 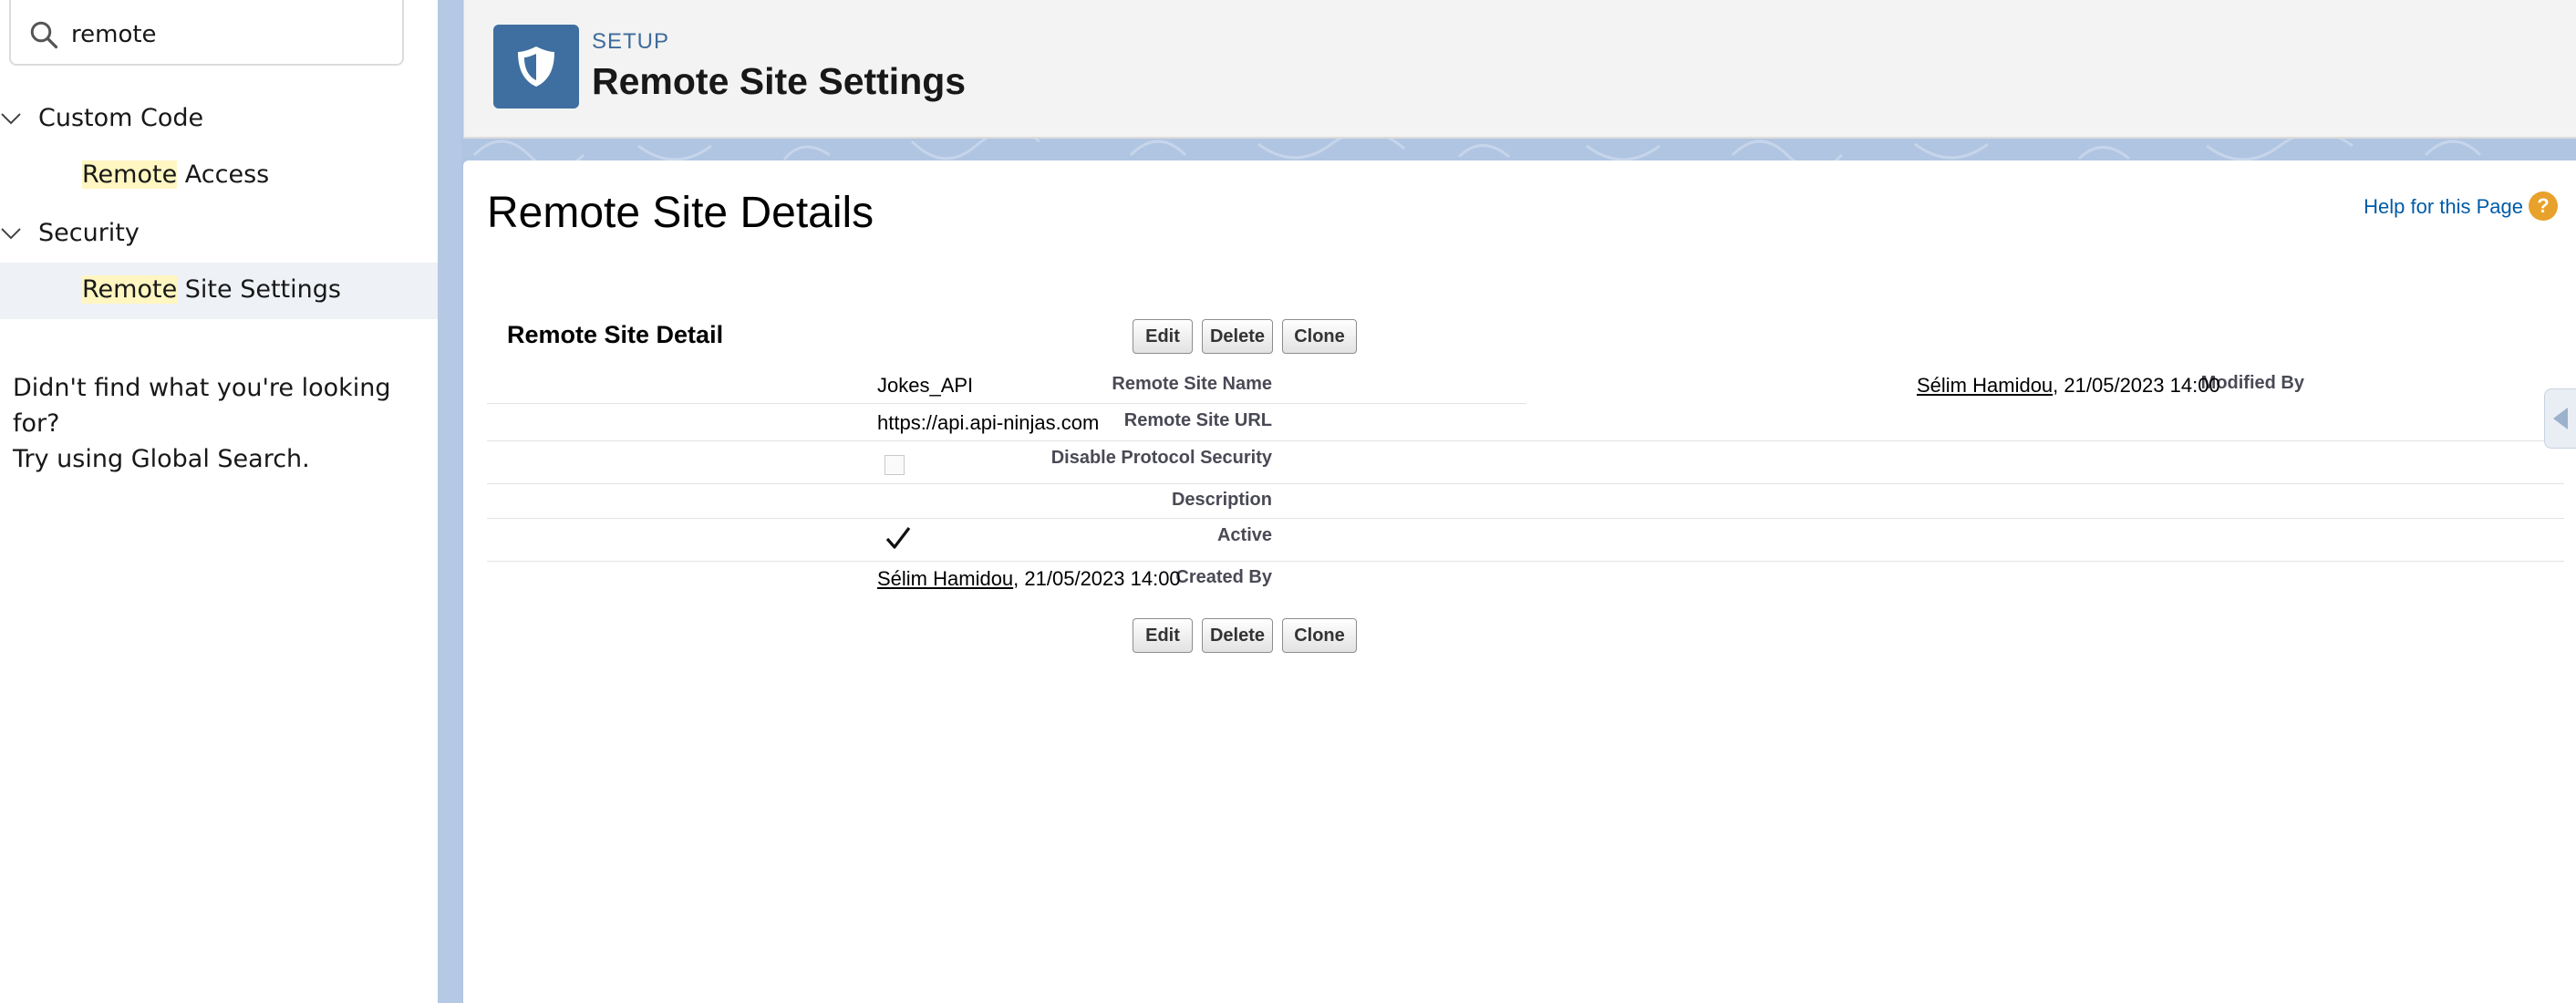 I want to click on sidebar-item-remote-access: Remote Access, so click(x=219, y=176).